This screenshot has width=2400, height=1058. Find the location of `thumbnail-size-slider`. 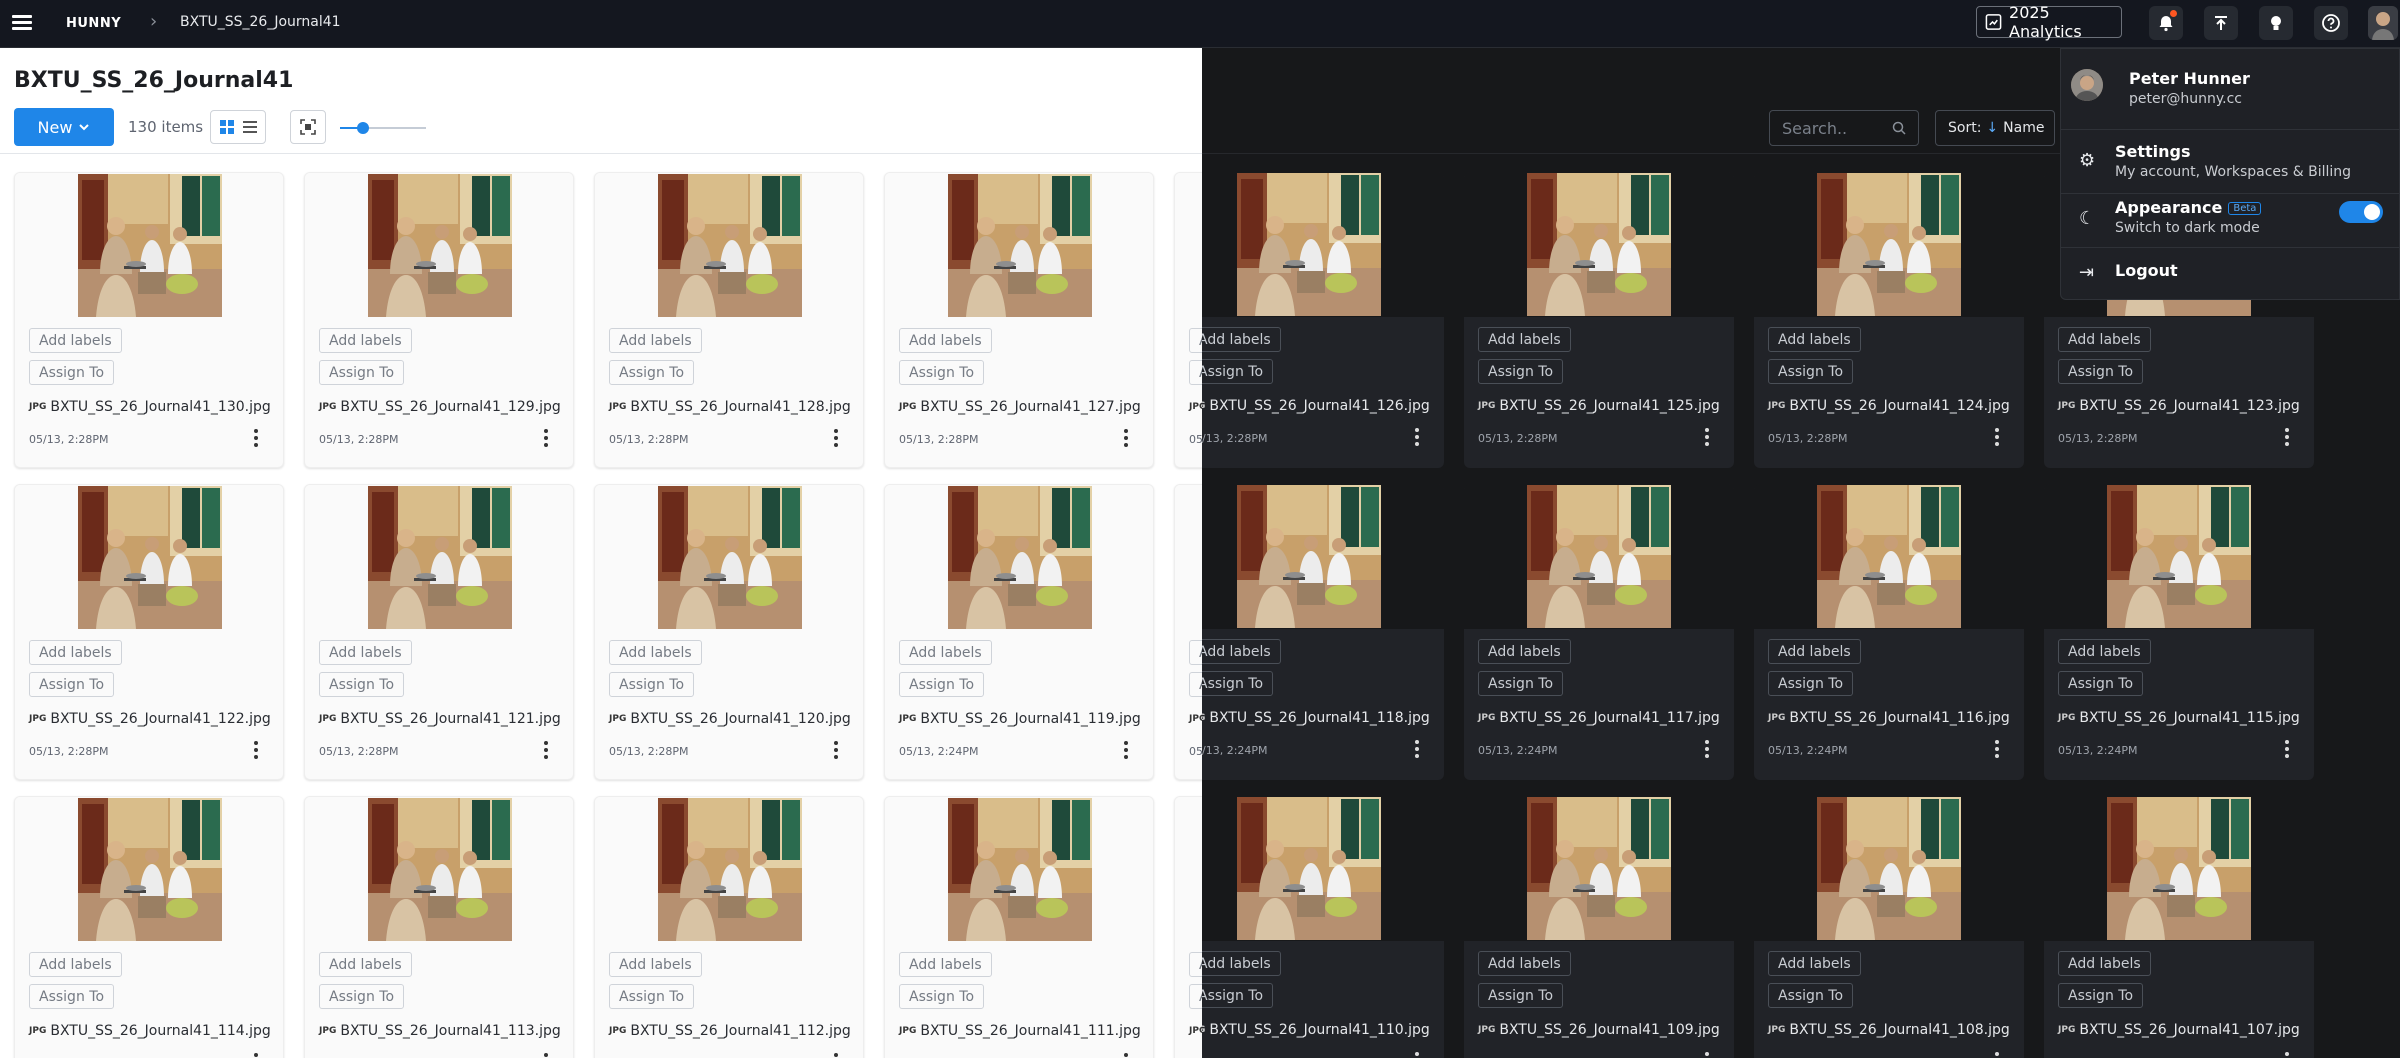

thumbnail-size-slider is located at coordinates (383, 128).